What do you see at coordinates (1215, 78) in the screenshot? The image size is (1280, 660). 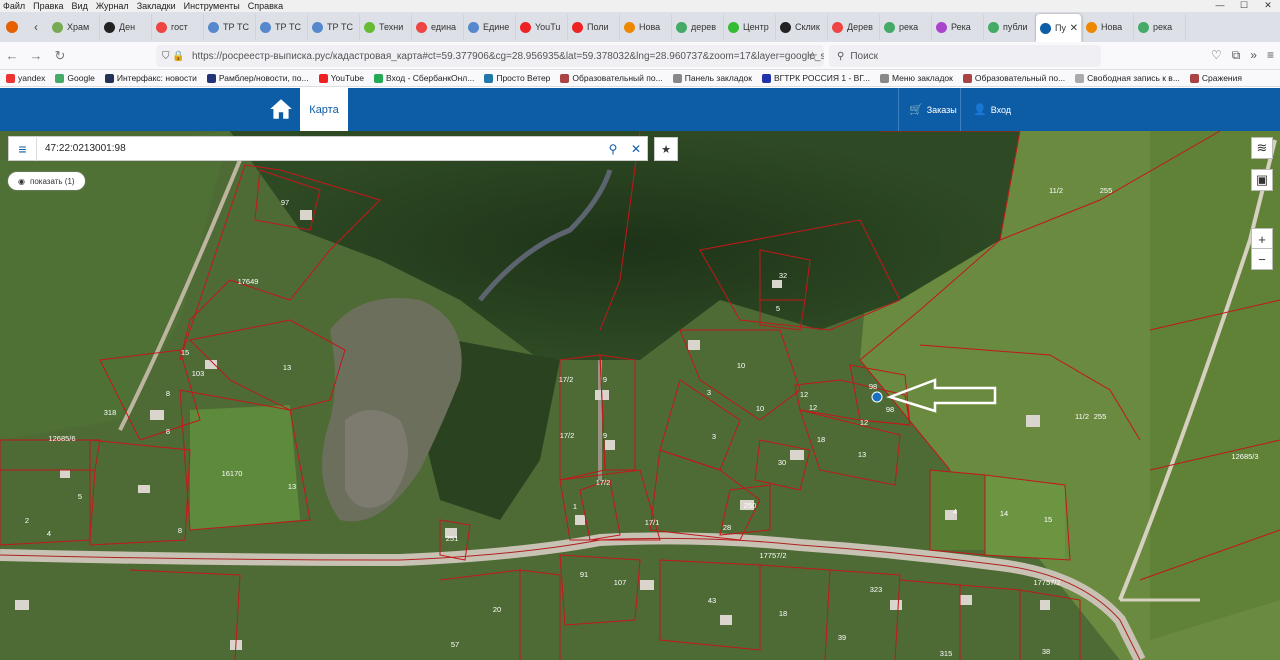 I see `bookmark-item: Сражения` at bounding box center [1215, 78].